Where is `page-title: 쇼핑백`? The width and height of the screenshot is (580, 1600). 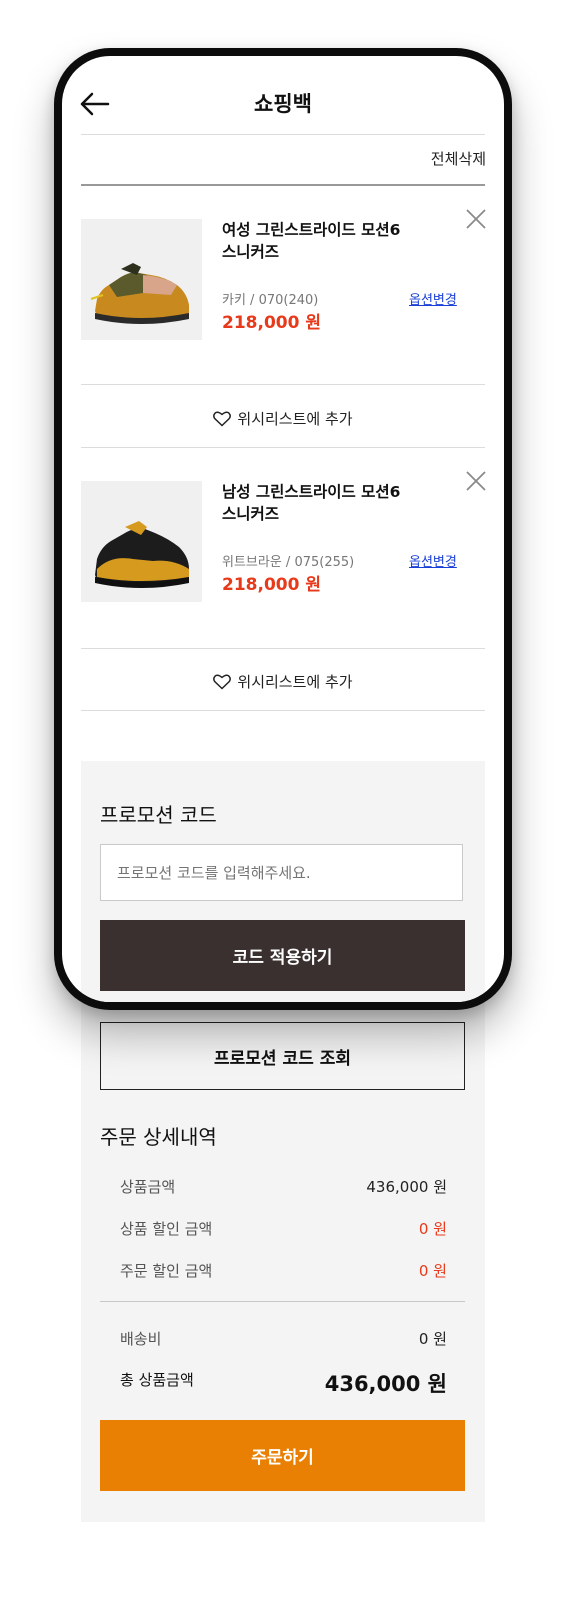
page-title: 쇼핑백 is located at coordinates (283, 104).